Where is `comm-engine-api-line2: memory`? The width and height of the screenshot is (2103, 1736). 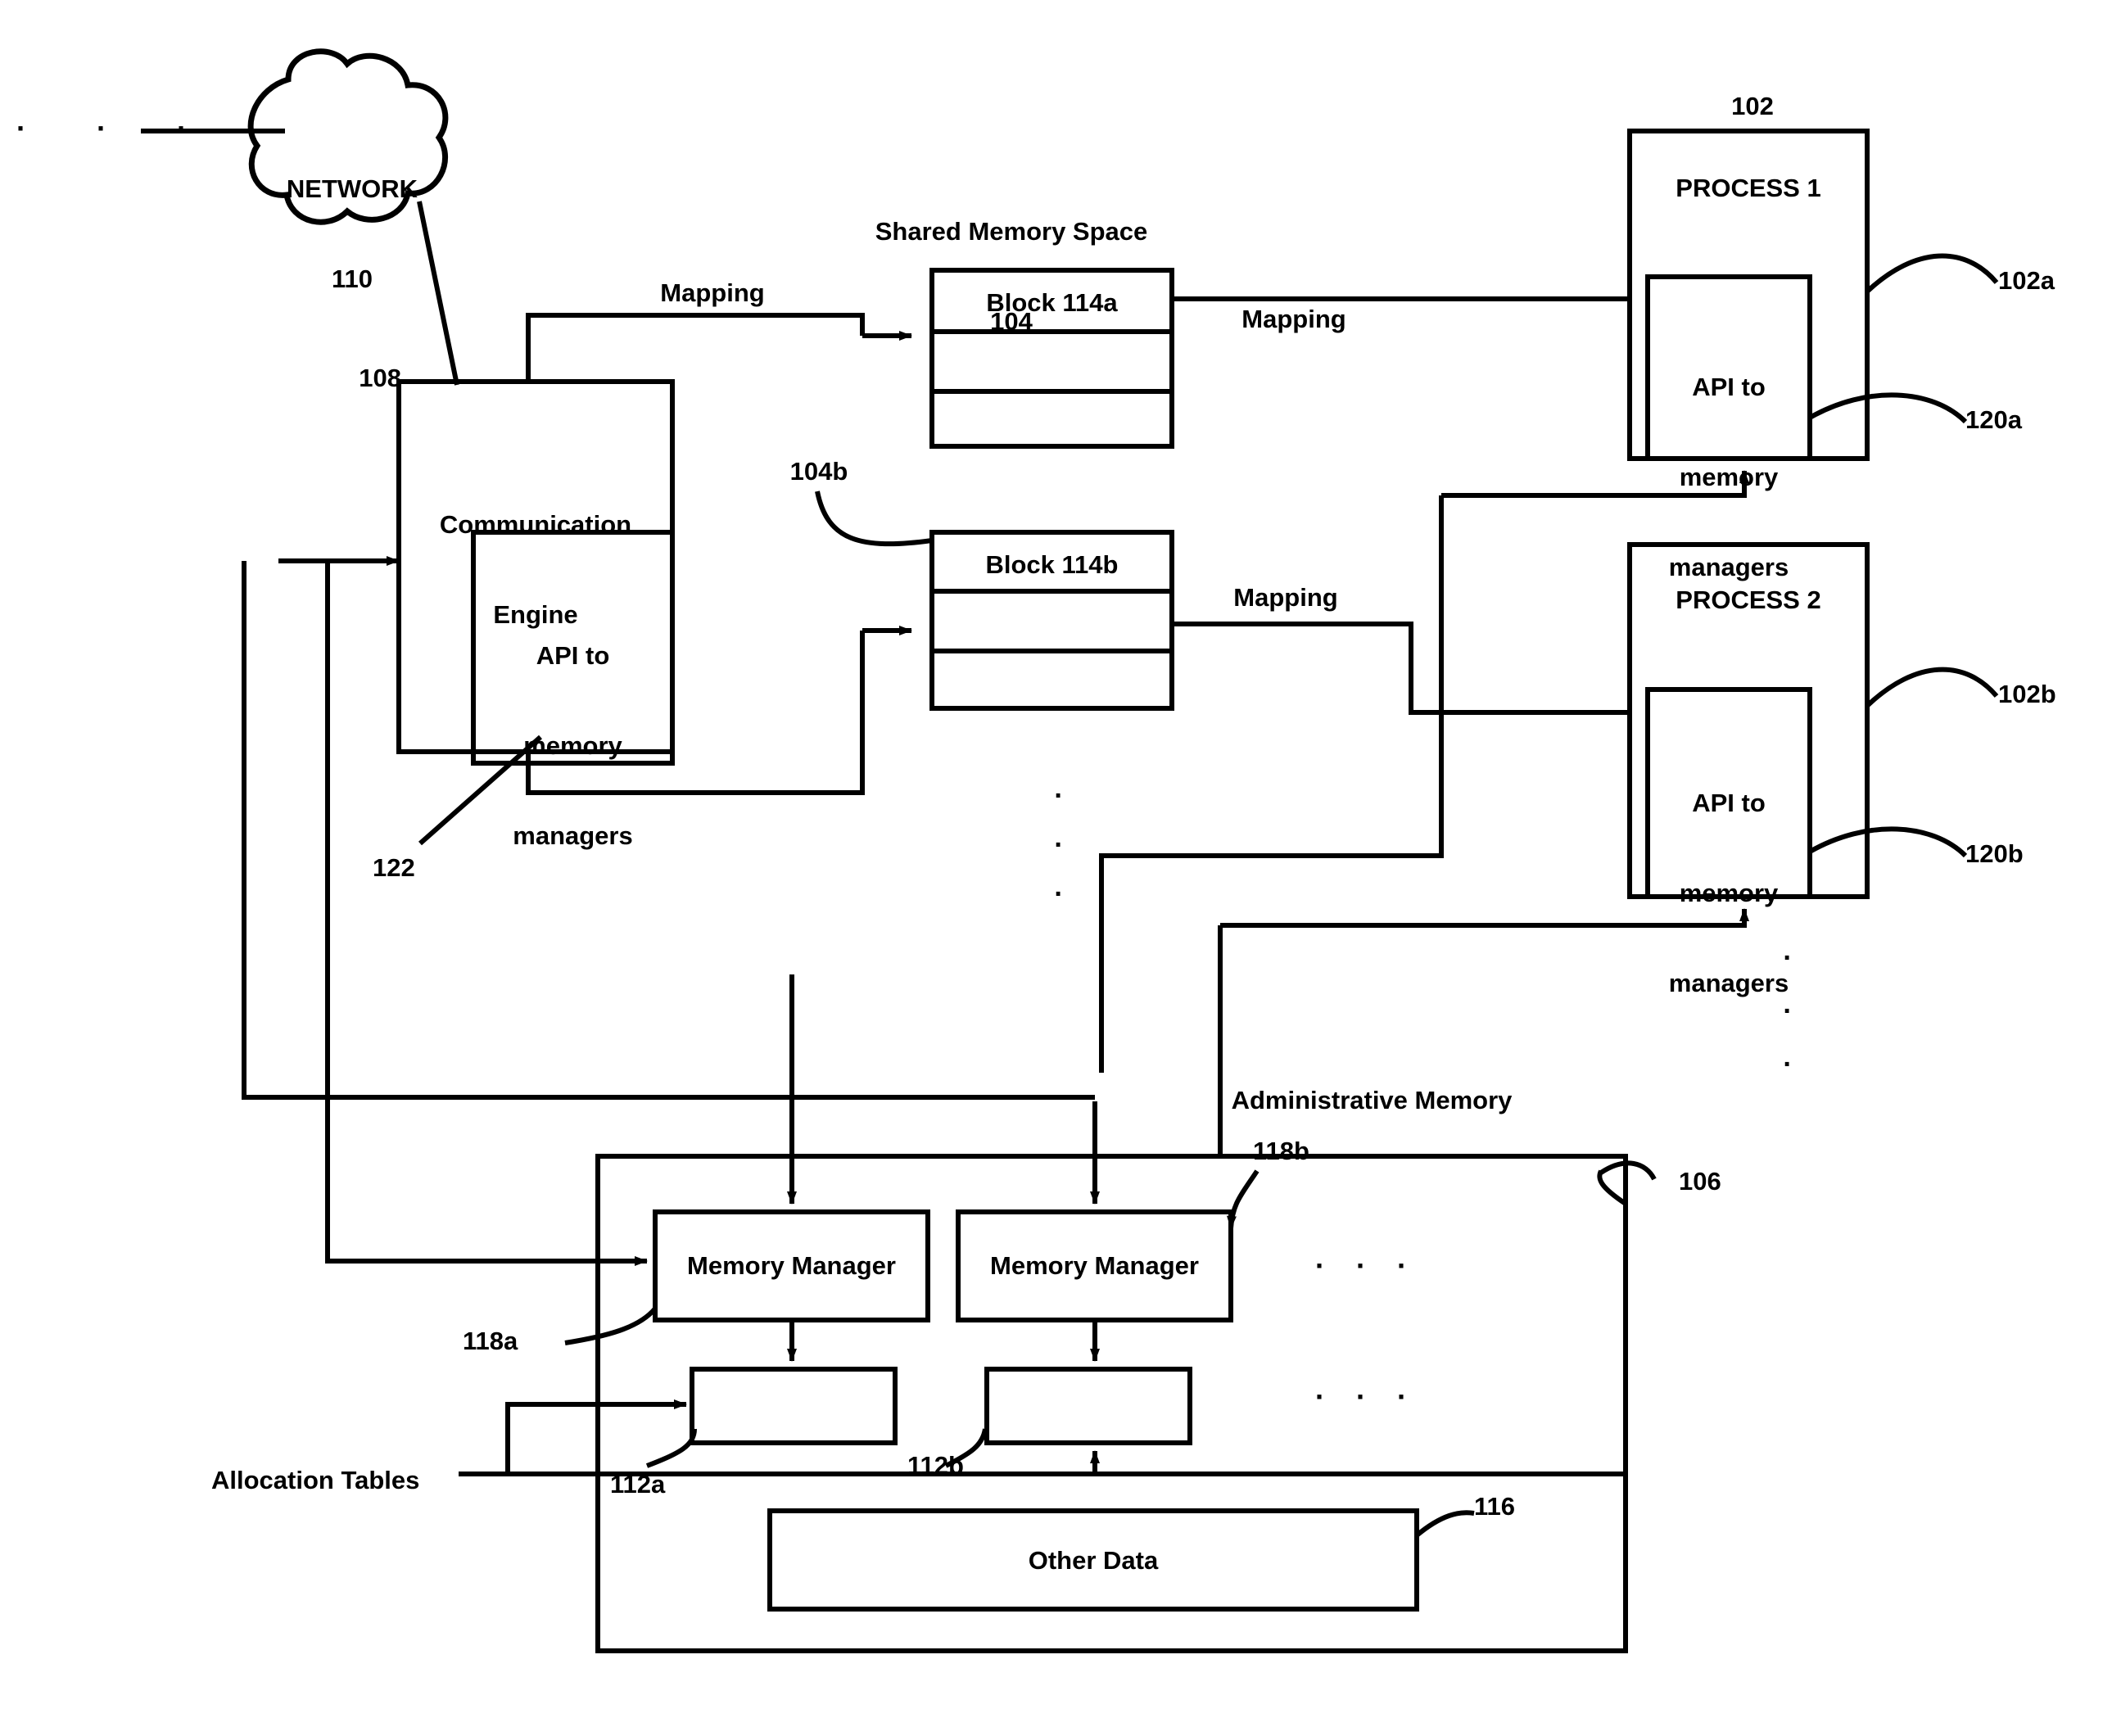 comm-engine-api-line2: memory is located at coordinates (572, 745).